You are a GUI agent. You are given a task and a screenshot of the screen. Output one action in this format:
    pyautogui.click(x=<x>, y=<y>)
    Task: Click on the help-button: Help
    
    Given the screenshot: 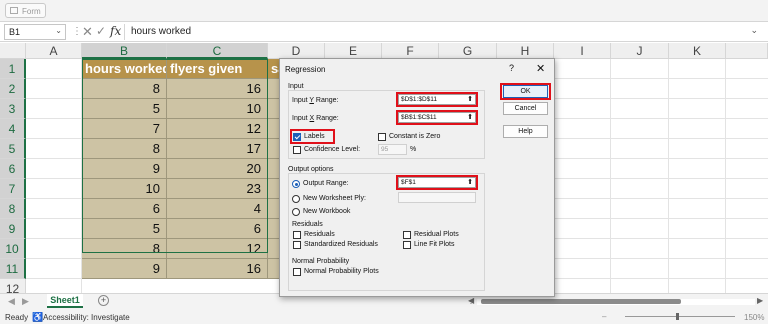 What is the action you would take?
    pyautogui.click(x=525, y=131)
    